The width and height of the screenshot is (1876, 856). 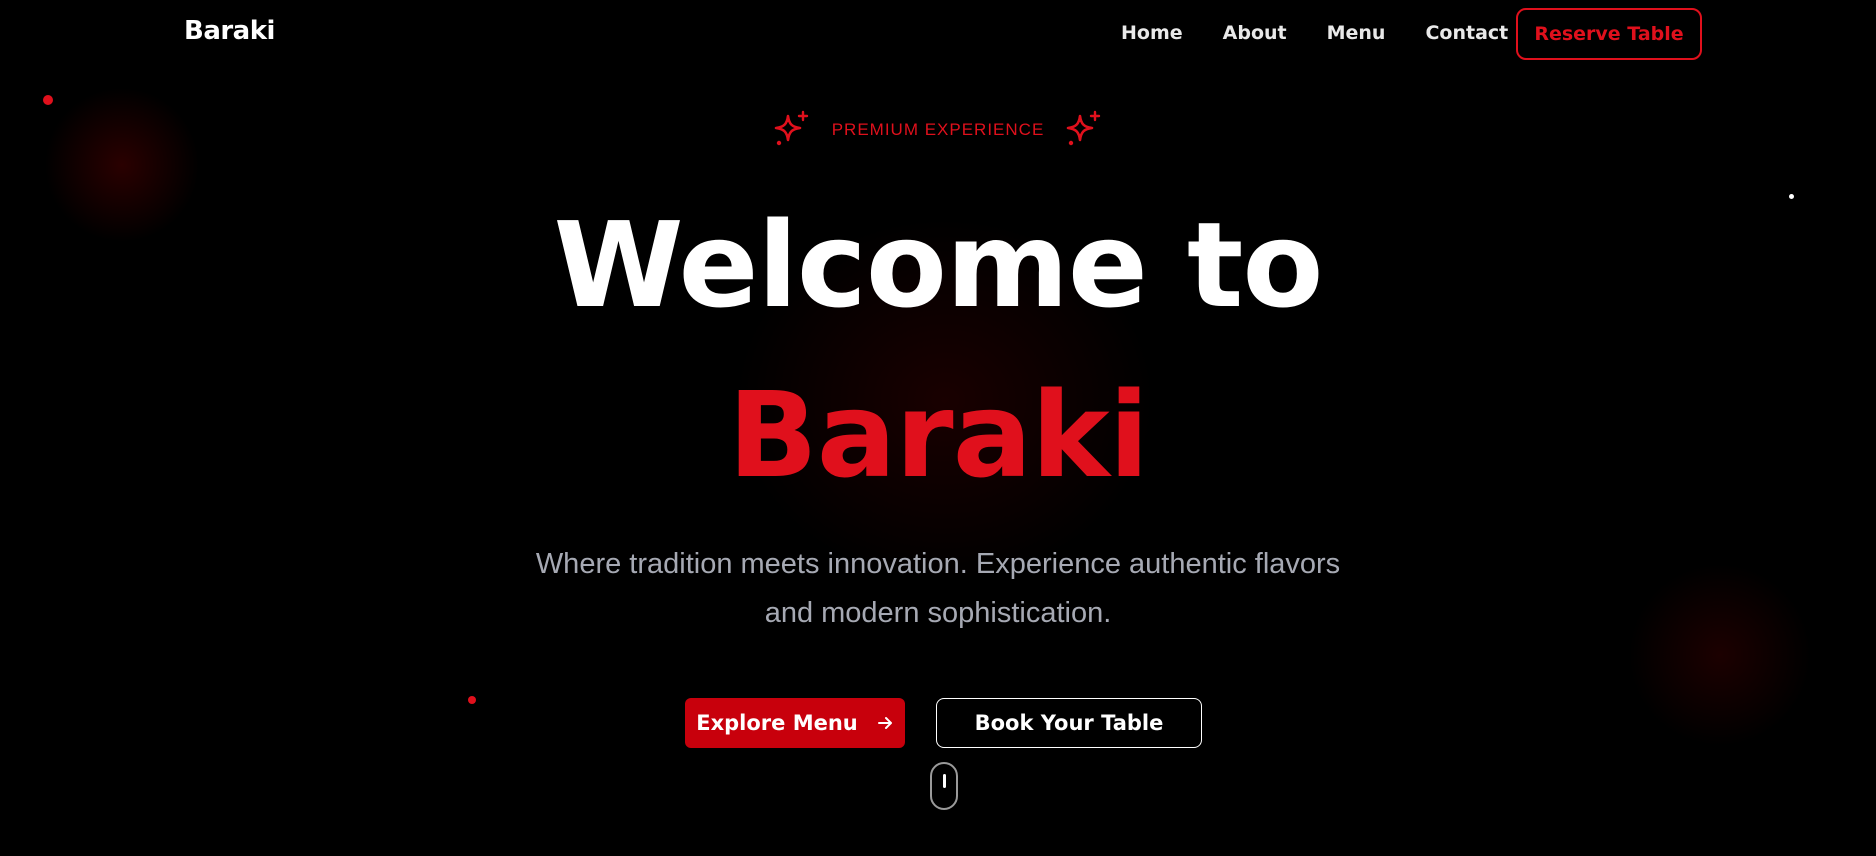 I want to click on nav-link-about: About, so click(x=1255, y=33).